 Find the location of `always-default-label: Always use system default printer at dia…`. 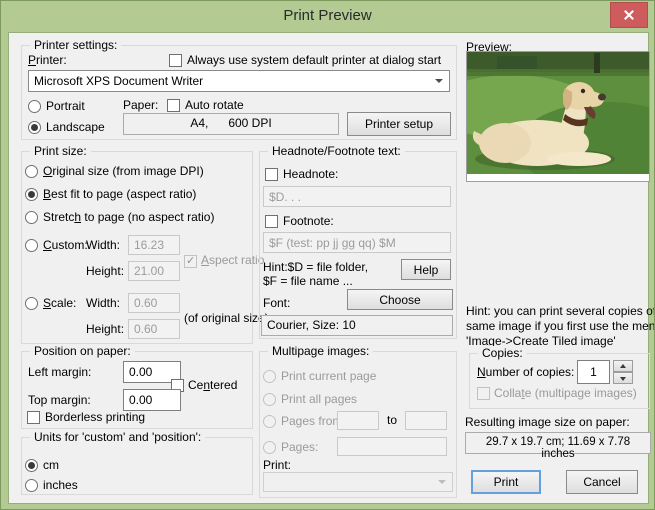

always-default-label: Always use system default printer at dia… is located at coordinates (314, 60).